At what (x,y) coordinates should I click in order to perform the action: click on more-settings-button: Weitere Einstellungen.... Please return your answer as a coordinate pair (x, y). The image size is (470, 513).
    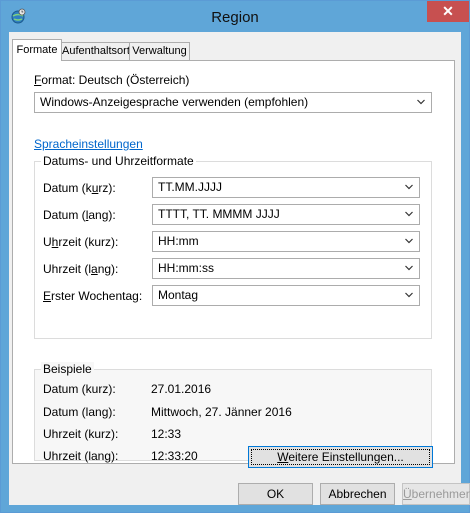
    Looking at the image, I should click on (340, 457).